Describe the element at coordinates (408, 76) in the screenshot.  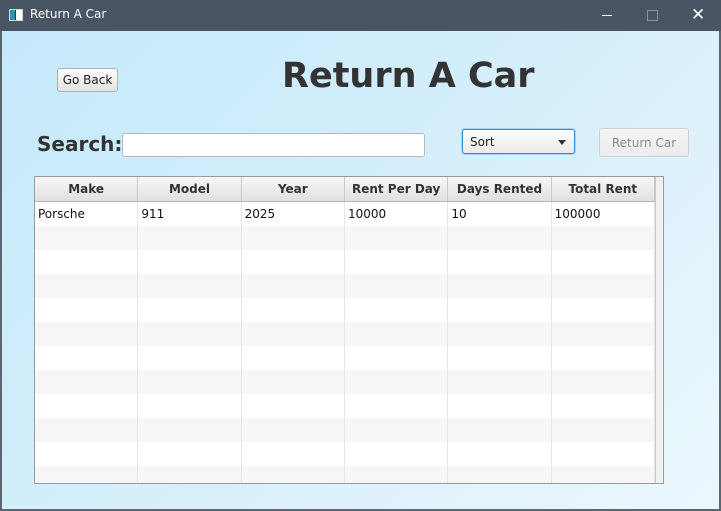
I see `page-title: Return A Car` at that location.